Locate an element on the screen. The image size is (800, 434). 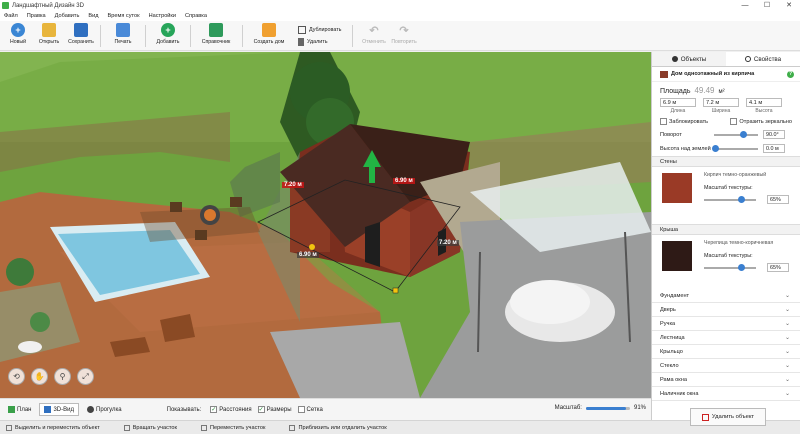
status-zoom-site: Приблизить или отдалить участок is located at coordinates (338, 427).